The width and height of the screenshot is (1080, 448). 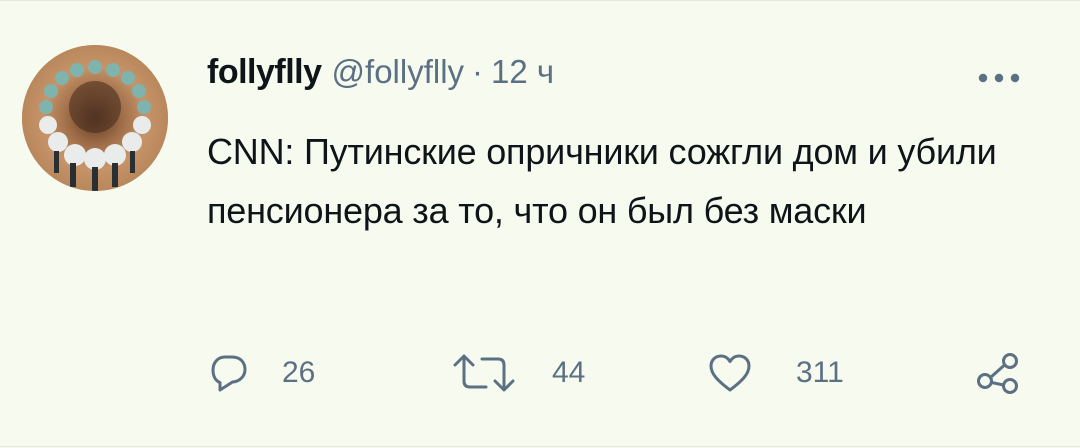 What do you see at coordinates (820, 372) in the screenshot?
I see `like-count: 311` at bounding box center [820, 372].